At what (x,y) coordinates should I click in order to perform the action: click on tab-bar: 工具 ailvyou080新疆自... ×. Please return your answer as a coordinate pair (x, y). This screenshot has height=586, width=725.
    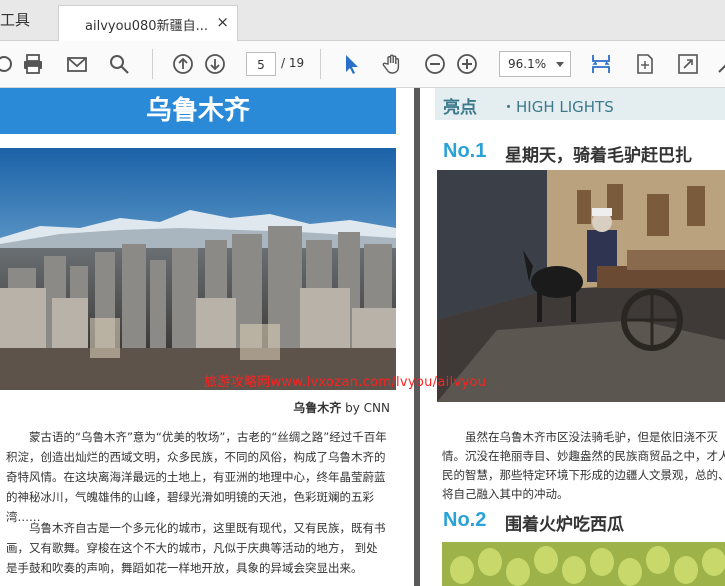
    Looking at the image, I should click on (362, 20).